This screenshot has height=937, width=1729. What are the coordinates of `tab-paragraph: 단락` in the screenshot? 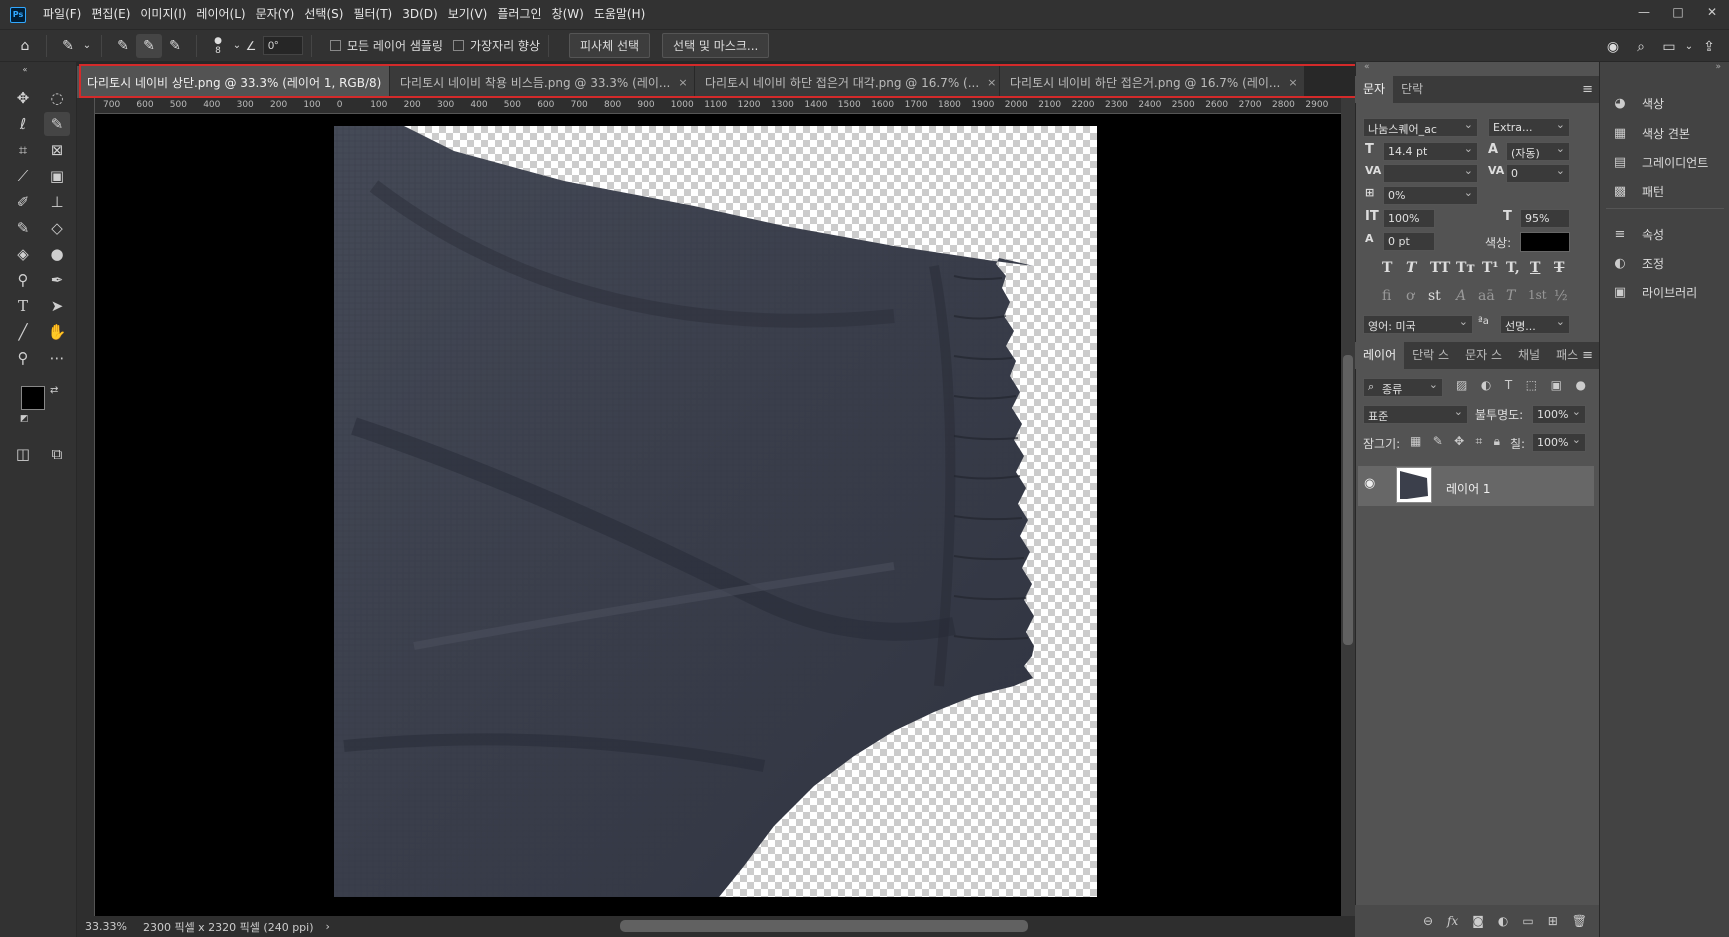 It's located at (1412, 89).